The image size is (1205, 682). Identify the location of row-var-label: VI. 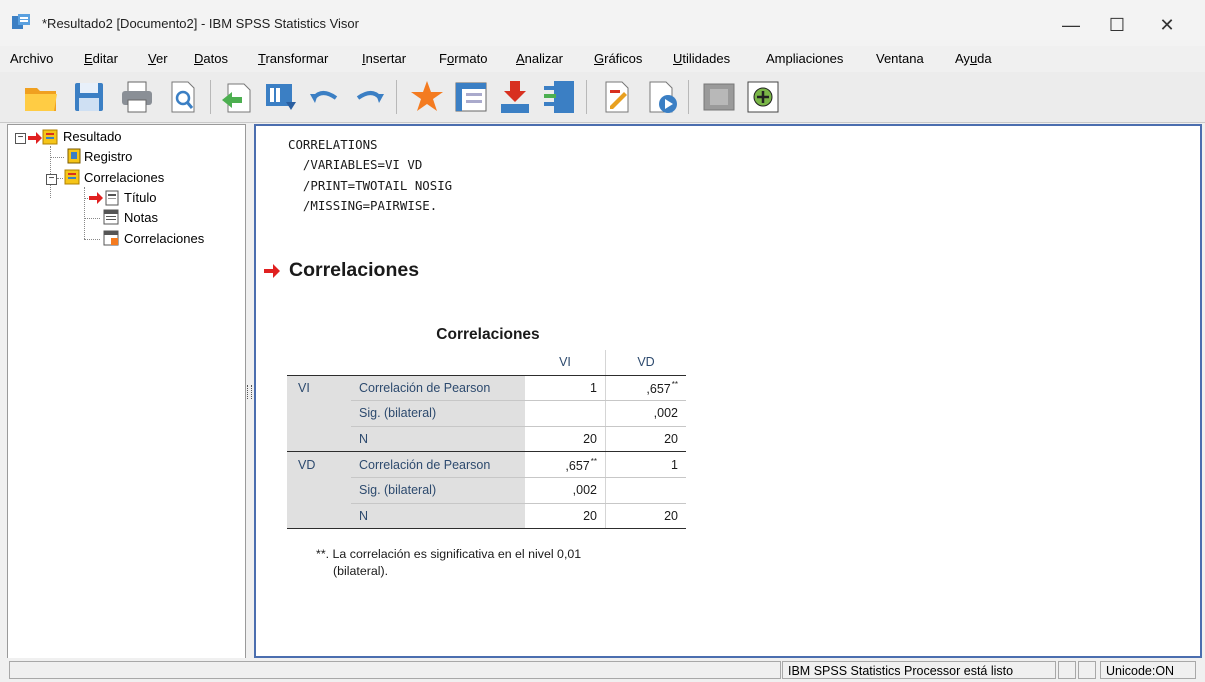
(319, 388).